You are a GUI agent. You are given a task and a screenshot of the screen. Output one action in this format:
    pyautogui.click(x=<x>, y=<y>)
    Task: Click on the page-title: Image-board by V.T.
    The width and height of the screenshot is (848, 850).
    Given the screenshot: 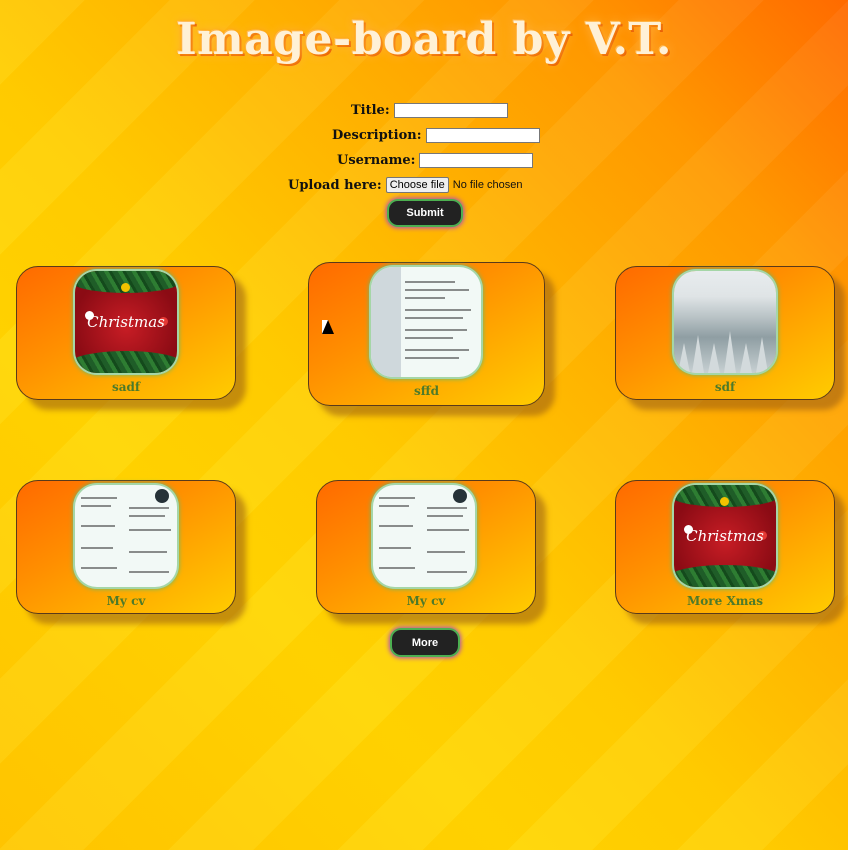 What is the action you would take?
    pyautogui.click(x=424, y=39)
    